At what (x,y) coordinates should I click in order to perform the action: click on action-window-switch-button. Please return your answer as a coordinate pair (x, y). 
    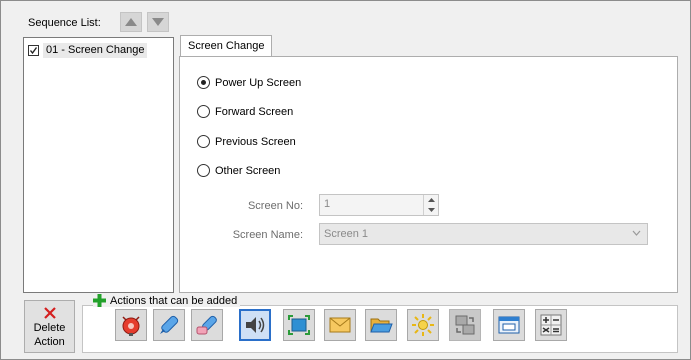
    Looking at the image, I should click on (465, 325).